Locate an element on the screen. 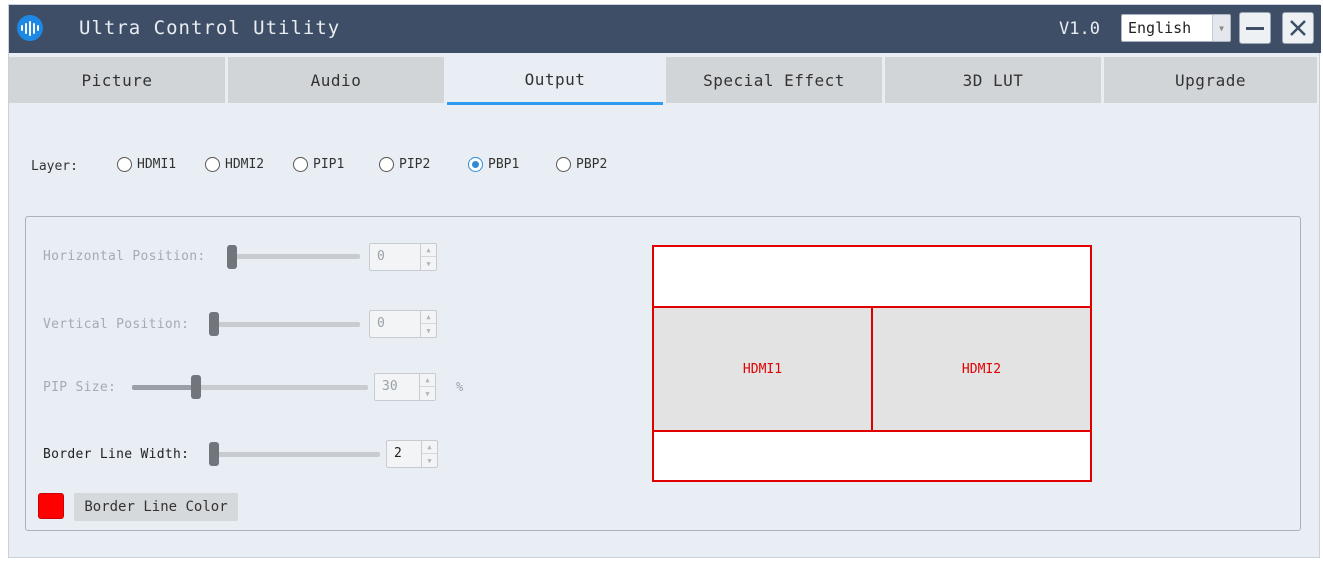  layer-selector: Layer: HDMI1 HDMI2 PIP1 PIP2 PBP1 PBP2 is located at coordinates (381, 167).